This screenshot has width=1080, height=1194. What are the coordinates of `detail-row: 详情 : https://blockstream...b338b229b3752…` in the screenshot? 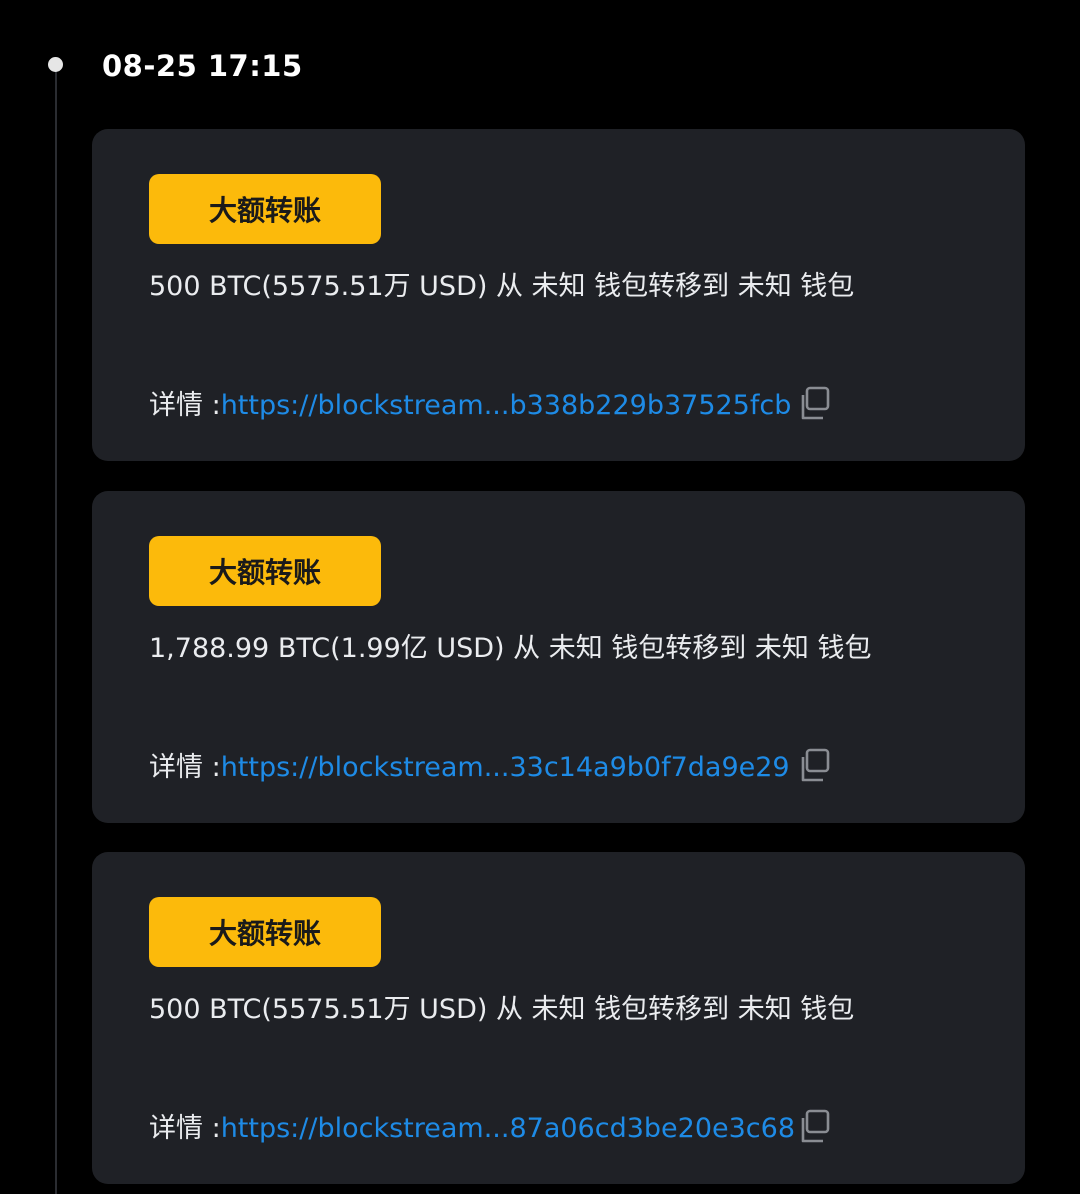 It's located at (470, 406).